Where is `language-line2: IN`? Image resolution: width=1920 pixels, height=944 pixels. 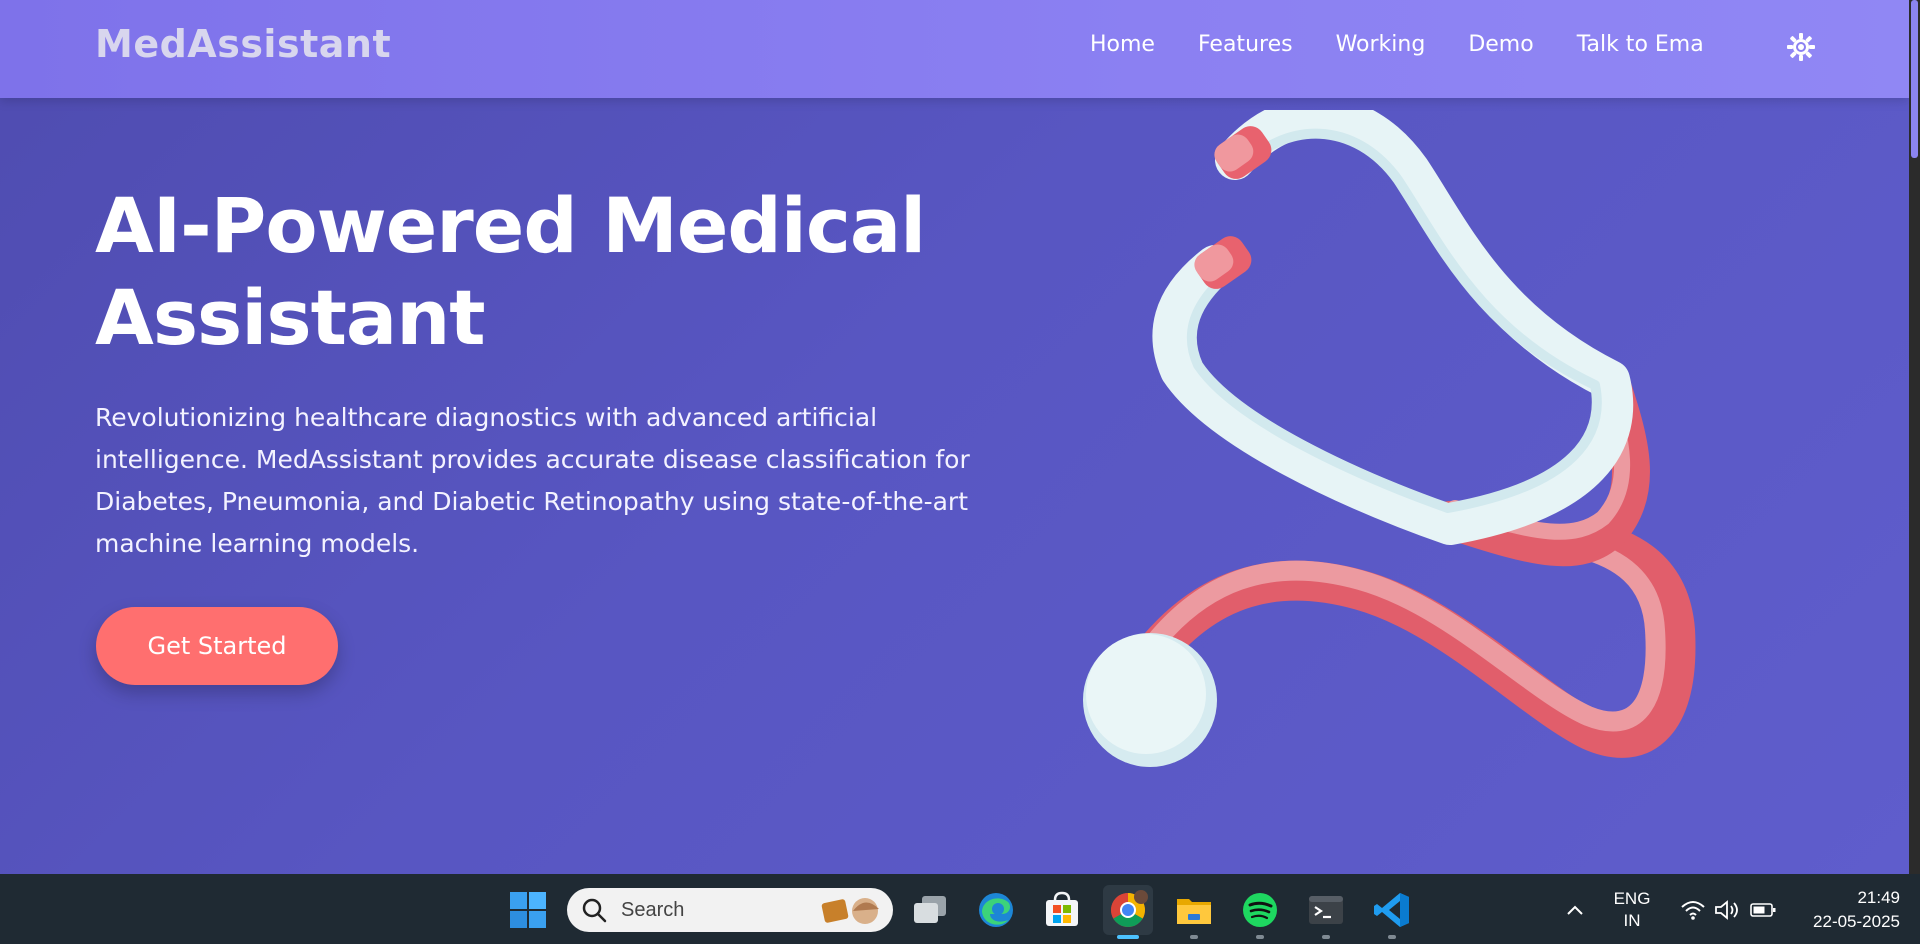
language-line2: IN is located at coordinates (1632, 920).